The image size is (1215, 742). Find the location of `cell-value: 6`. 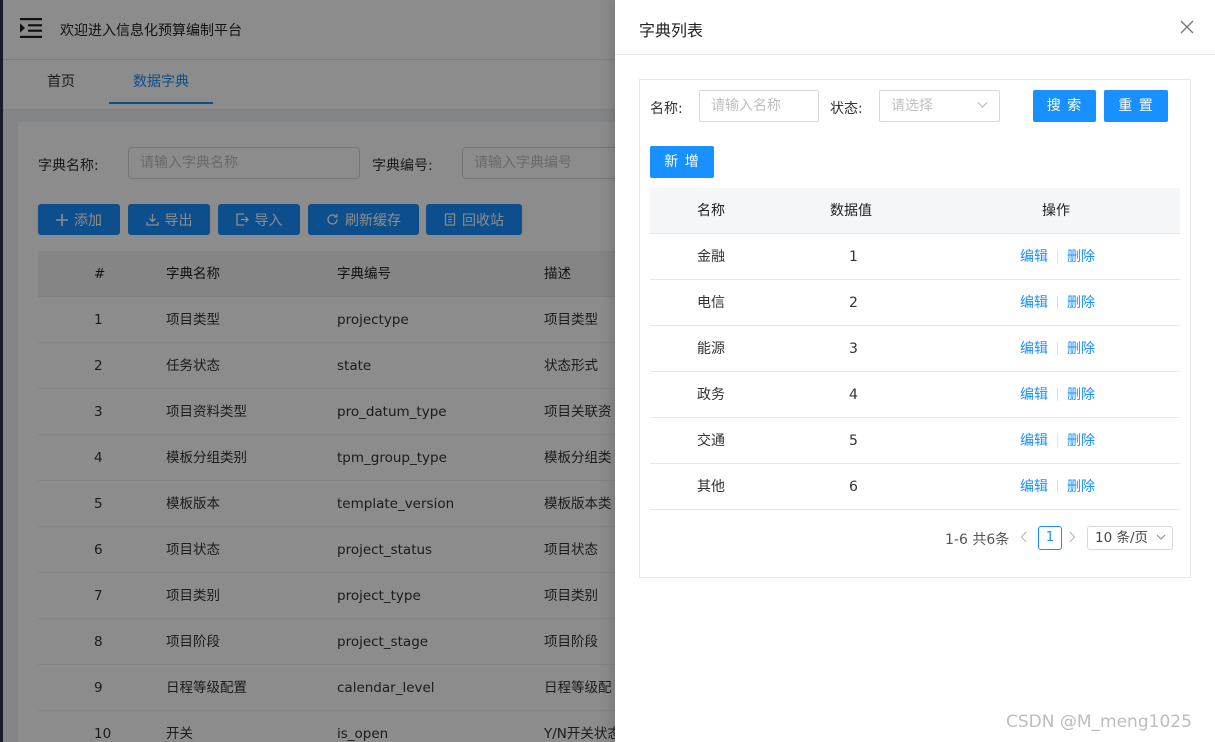

cell-value: 6 is located at coordinates (853, 487).